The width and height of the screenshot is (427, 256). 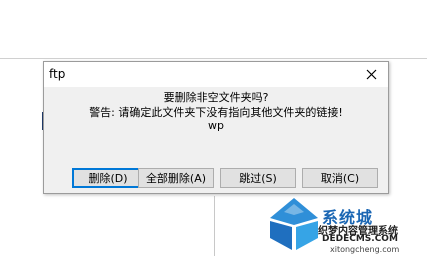 I want to click on delete-all-button: 全部删除(A), so click(x=176, y=178).